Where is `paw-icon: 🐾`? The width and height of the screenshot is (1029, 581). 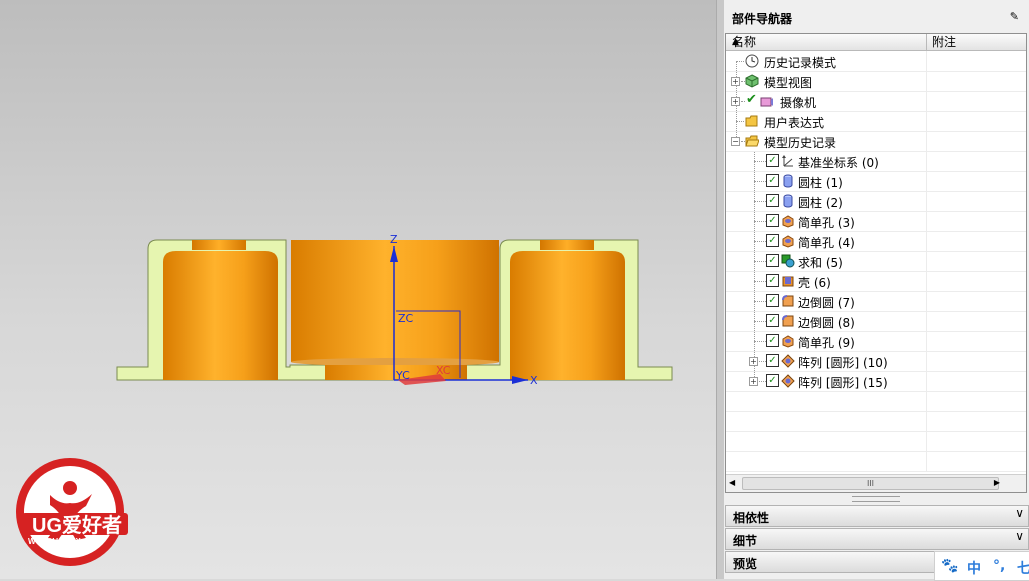
paw-icon: 🐾 is located at coordinates (949, 566).